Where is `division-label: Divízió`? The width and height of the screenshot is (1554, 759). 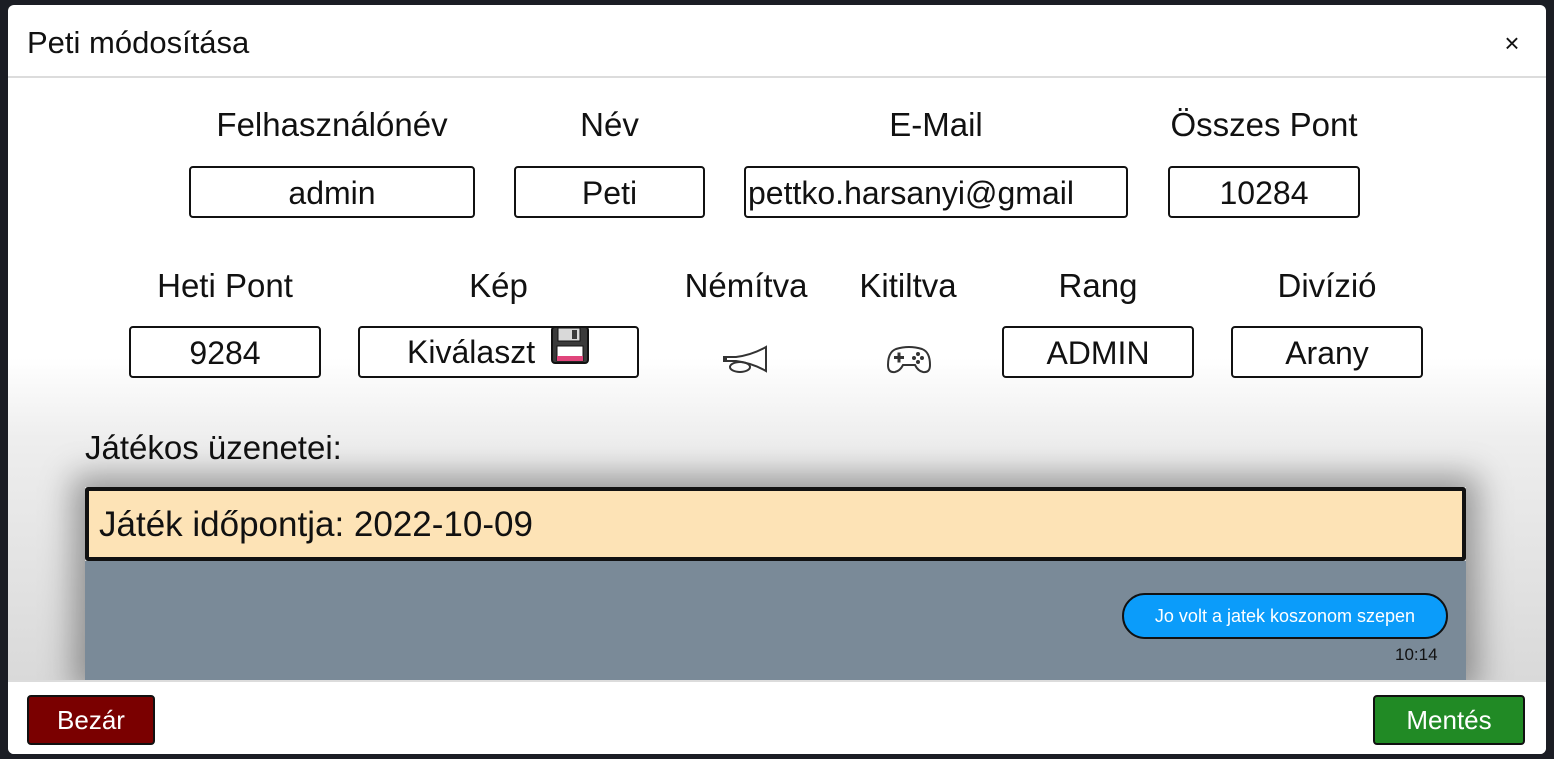 division-label: Divízió is located at coordinates (1327, 285).